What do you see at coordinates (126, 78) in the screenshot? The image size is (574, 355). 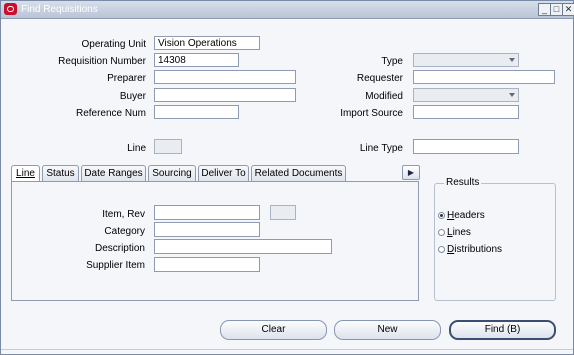 I see `preparer-label: Preparer` at bounding box center [126, 78].